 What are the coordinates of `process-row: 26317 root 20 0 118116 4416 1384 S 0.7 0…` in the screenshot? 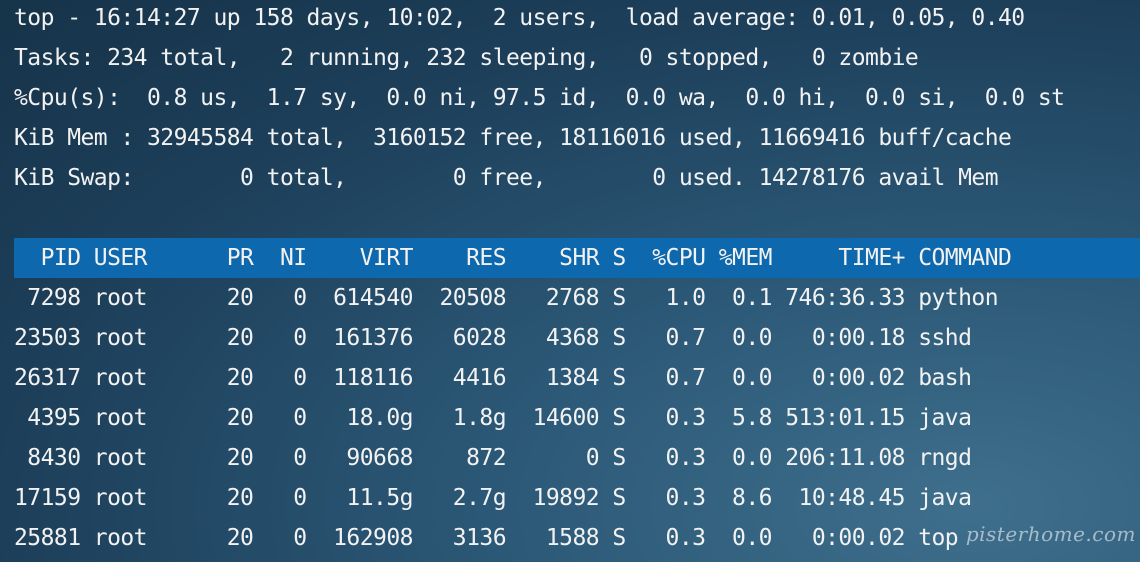 It's located at (493, 378).